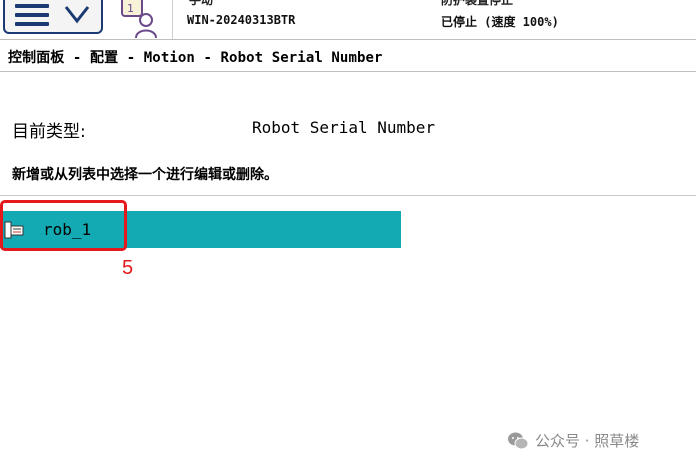 The width and height of the screenshot is (696, 470). What do you see at coordinates (344, 127) in the screenshot?
I see `type-value: Robot Serial Number` at bounding box center [344, 127].